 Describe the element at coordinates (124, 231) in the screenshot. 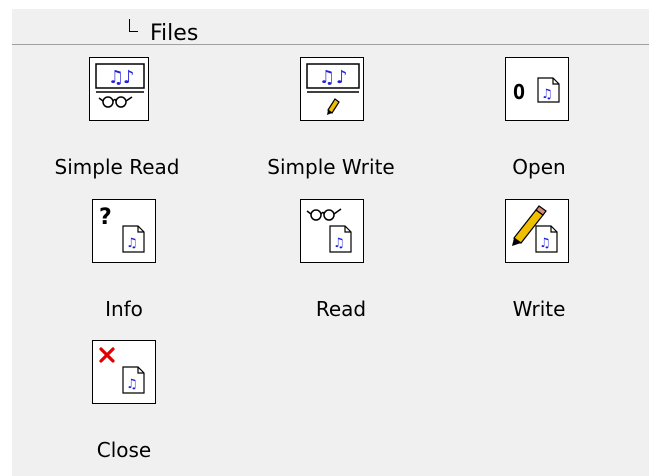

I see `info-file-icon: ? ♫` at that location.